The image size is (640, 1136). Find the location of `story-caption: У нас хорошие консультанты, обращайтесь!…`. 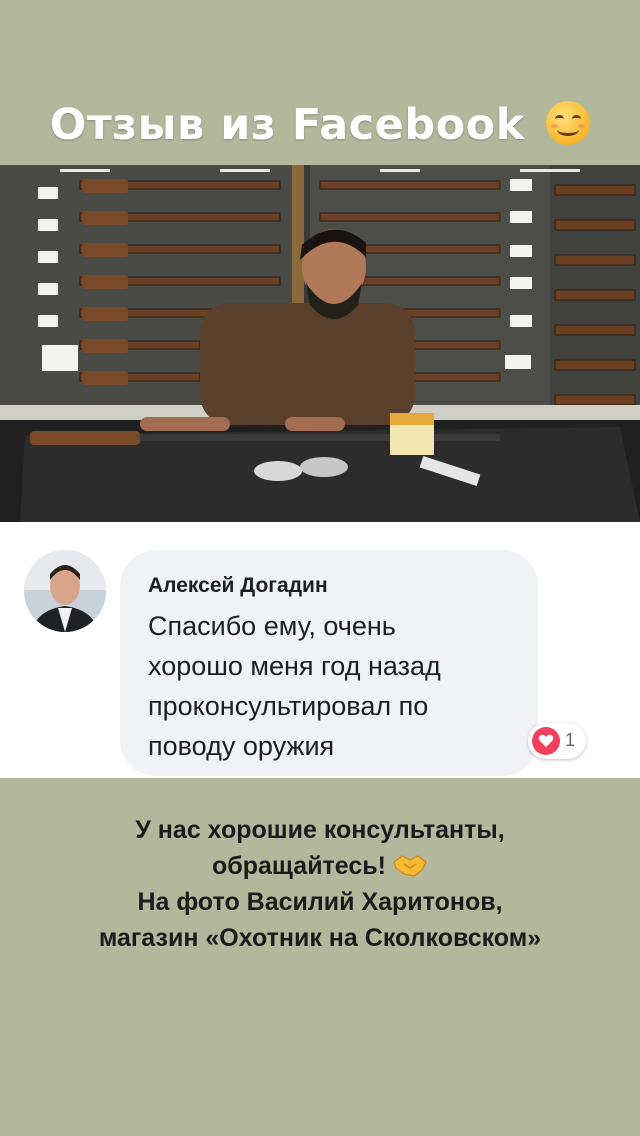

story-caption: У нас хорошие консультанты, обращайтесь!… is located at coordinates (320, 884).